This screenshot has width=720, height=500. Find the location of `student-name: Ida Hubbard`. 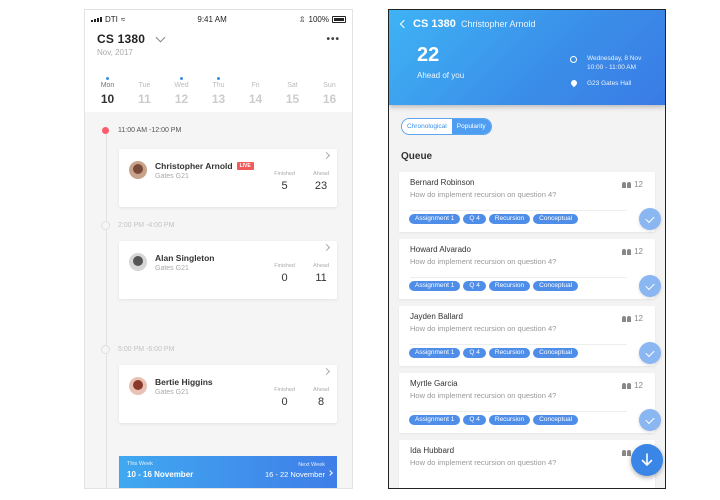

student-name: Ida Hubbard is located at coordinates (432, 450).